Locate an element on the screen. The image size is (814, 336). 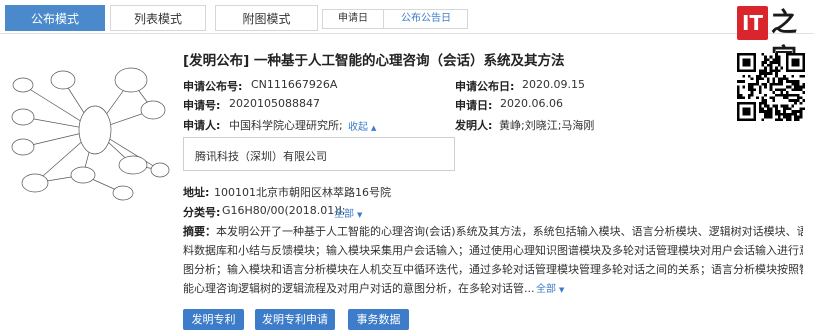
patent-drawing-thumbnail is located at coordinates (87, 125).